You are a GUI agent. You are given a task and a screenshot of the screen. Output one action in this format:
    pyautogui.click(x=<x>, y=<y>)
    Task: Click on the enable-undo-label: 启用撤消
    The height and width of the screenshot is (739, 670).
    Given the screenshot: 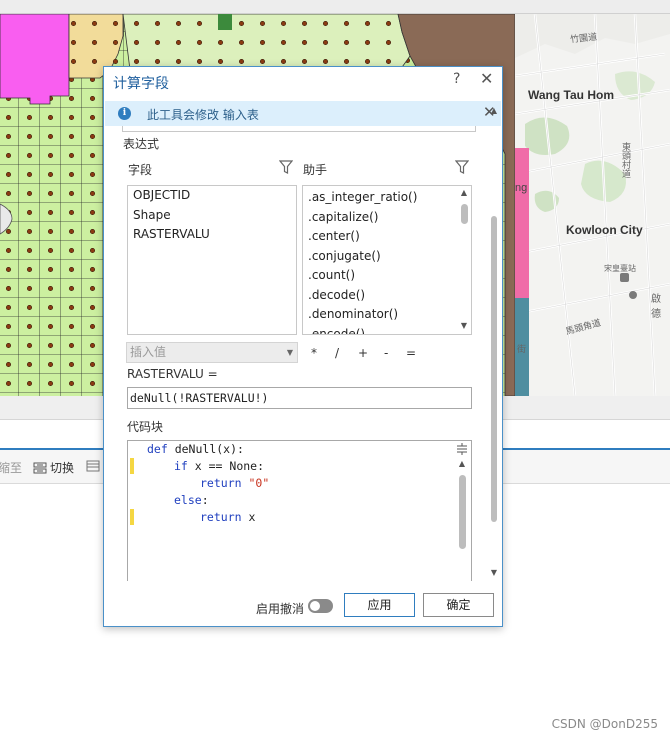 What is the action you would take?
    pyautogui.click(x=280, y=609)
    